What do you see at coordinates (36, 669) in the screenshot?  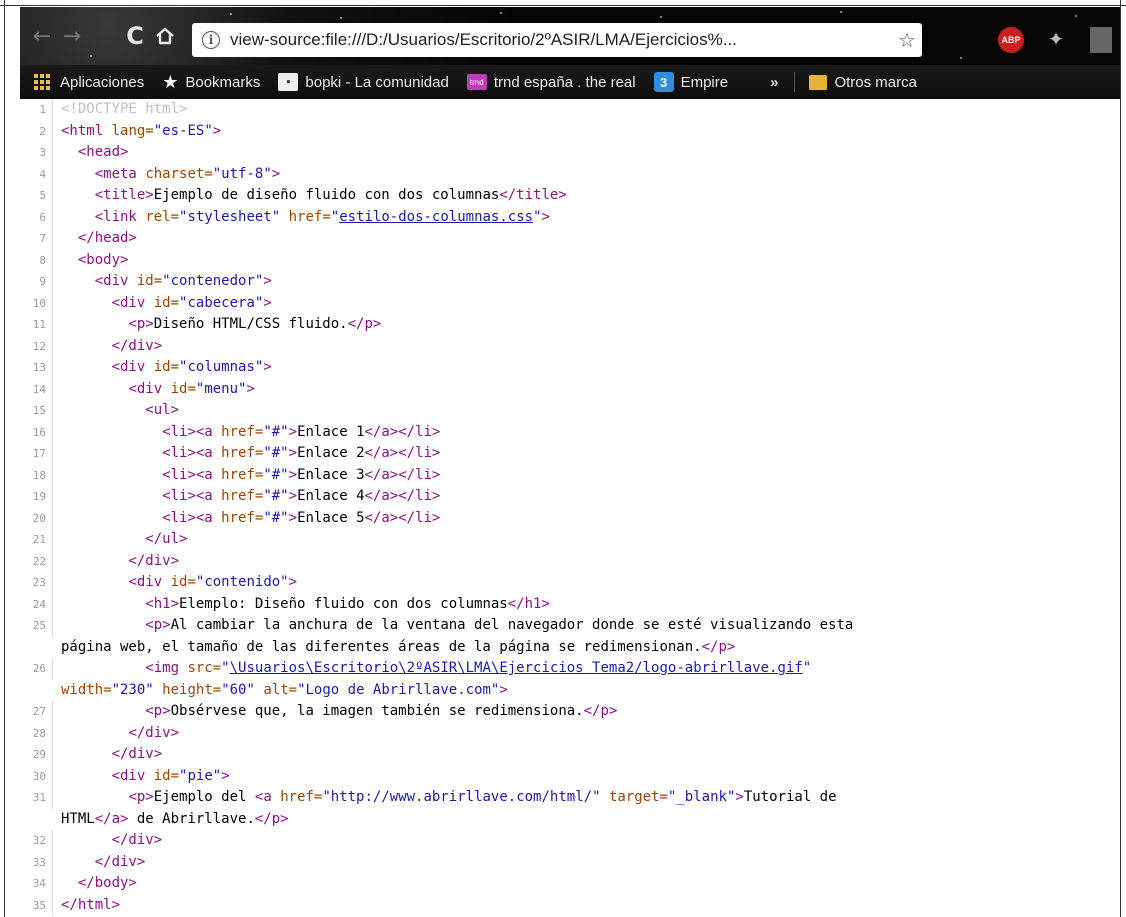 I see `line-number: 26` at bounding box center [36, 669].